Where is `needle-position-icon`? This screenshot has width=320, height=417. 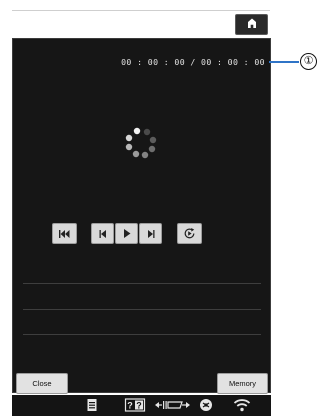
needle-position-icon is located at coordinates (173, 407).